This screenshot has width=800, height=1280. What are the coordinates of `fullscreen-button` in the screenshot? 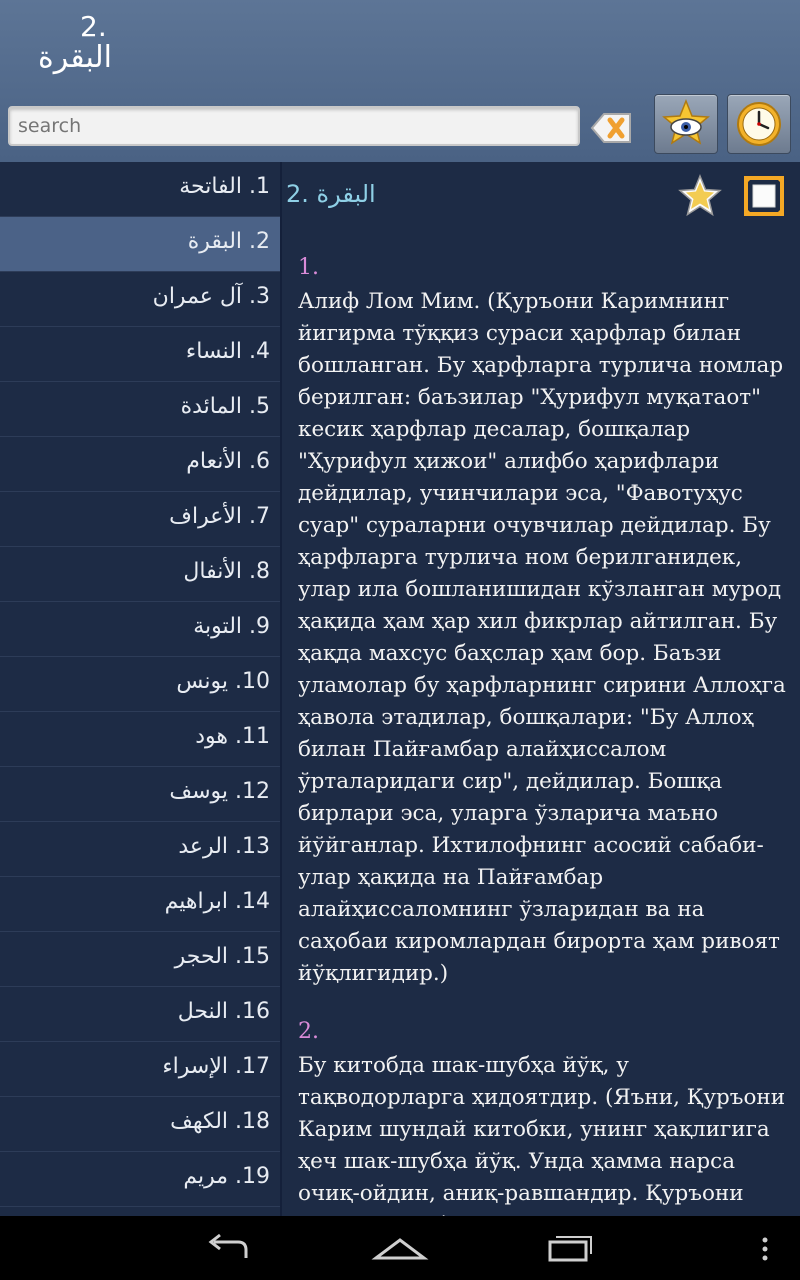 It's located at (764, 196).